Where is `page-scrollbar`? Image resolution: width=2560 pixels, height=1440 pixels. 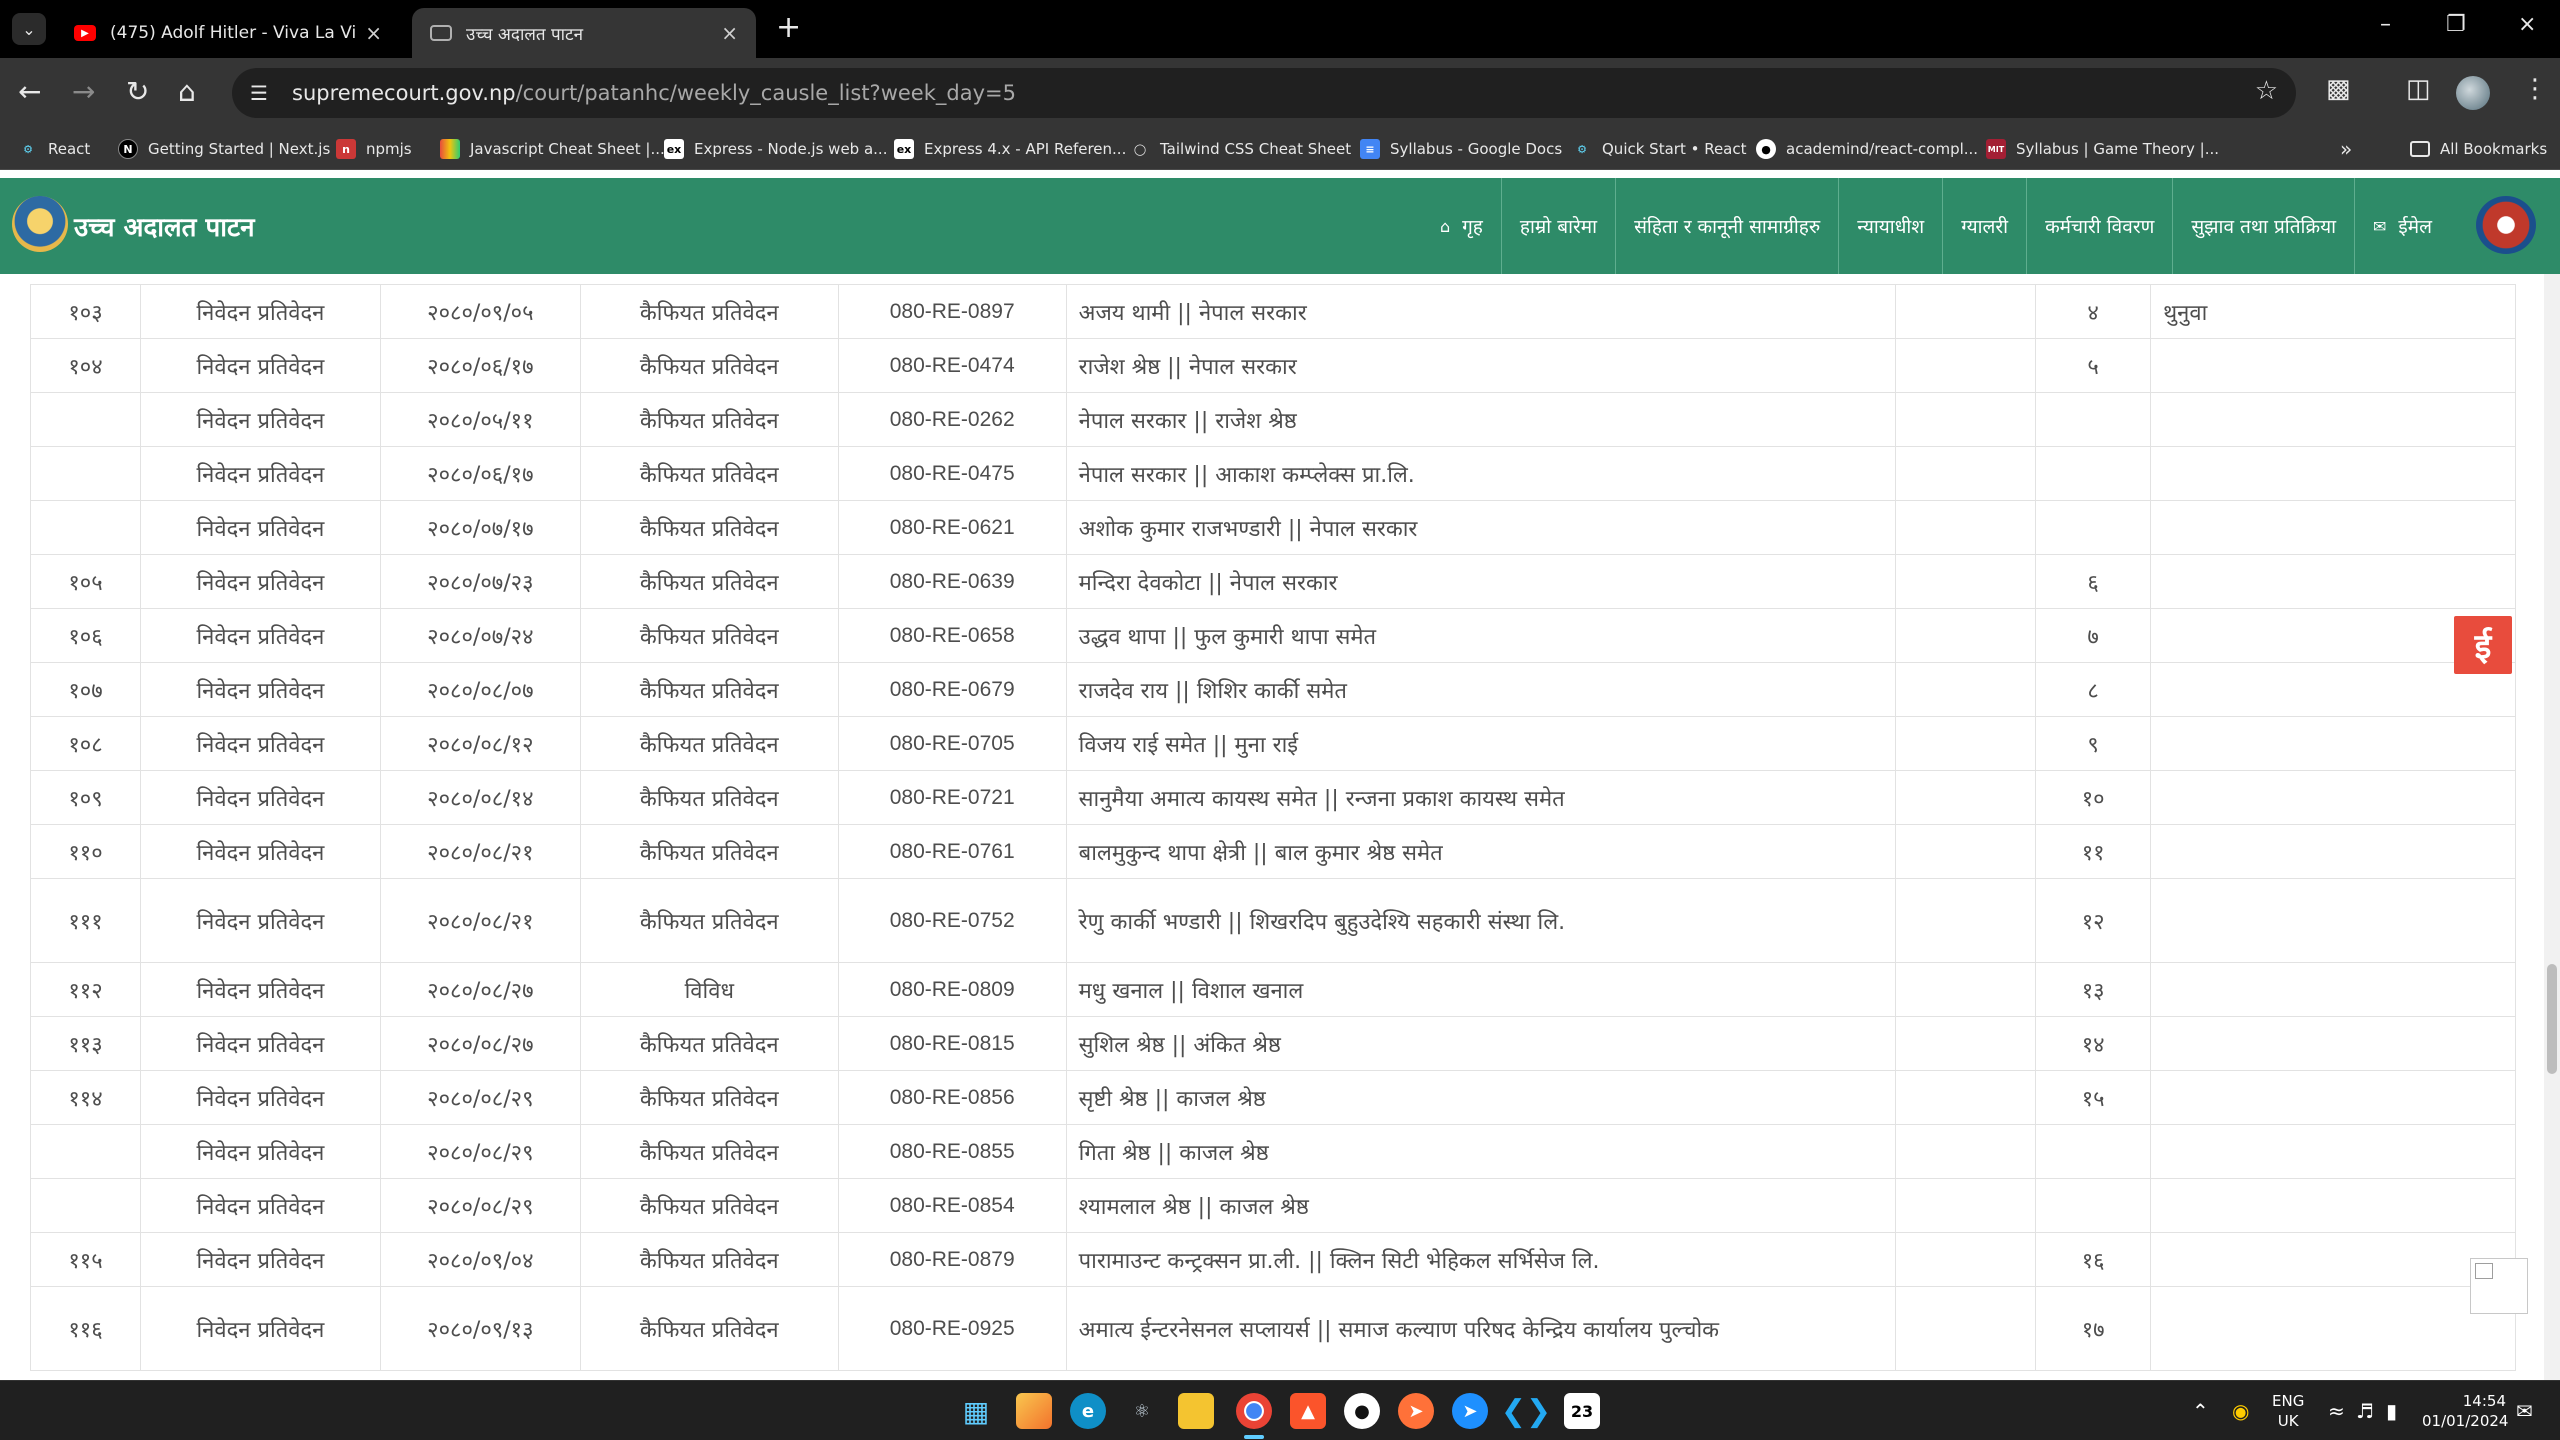 page-scrollbar is located at coordinates (2552, 827).